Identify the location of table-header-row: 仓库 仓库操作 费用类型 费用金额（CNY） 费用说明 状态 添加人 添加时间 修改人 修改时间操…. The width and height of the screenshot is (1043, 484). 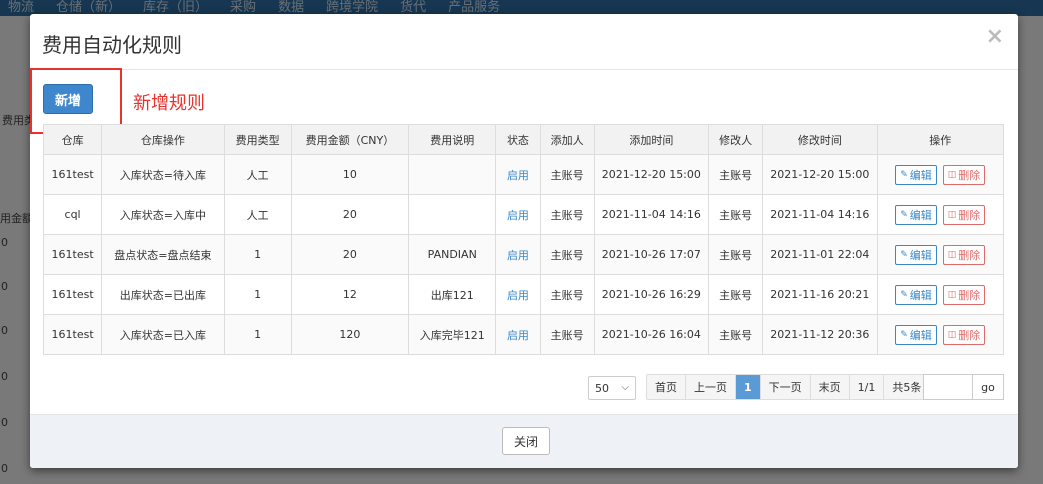
(523, 139).